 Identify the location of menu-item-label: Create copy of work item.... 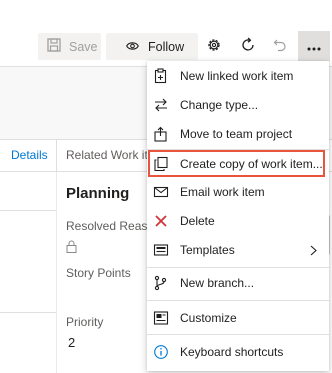
(251, 164).